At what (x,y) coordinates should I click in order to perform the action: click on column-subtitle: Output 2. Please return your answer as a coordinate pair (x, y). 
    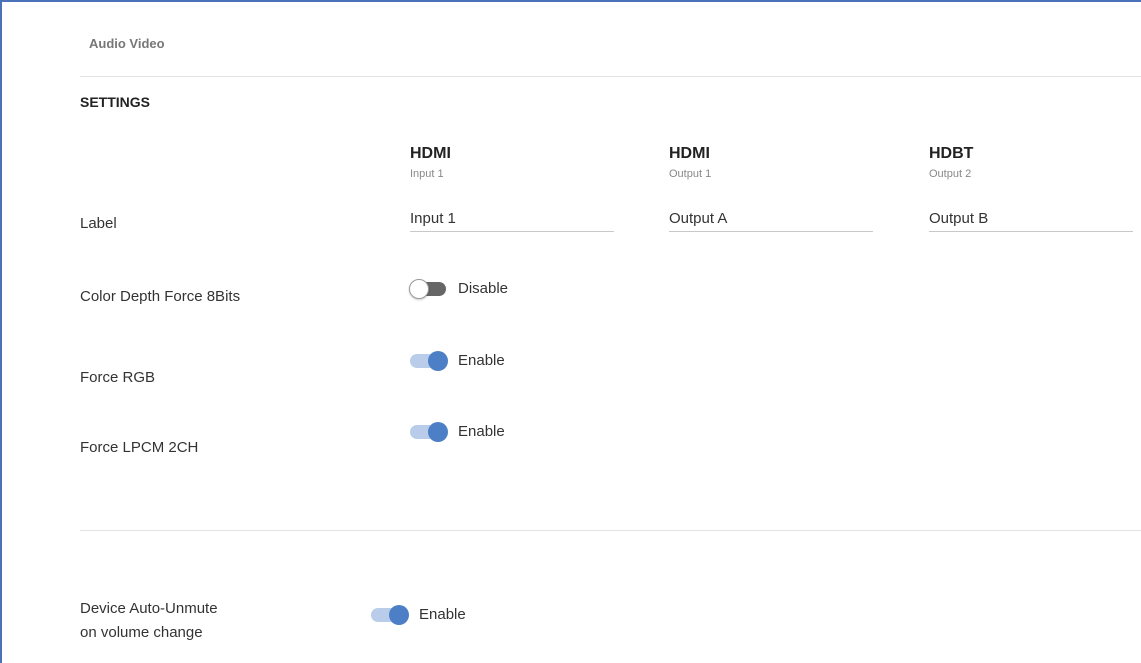
    Looking at the image, I should click on (950, 174).